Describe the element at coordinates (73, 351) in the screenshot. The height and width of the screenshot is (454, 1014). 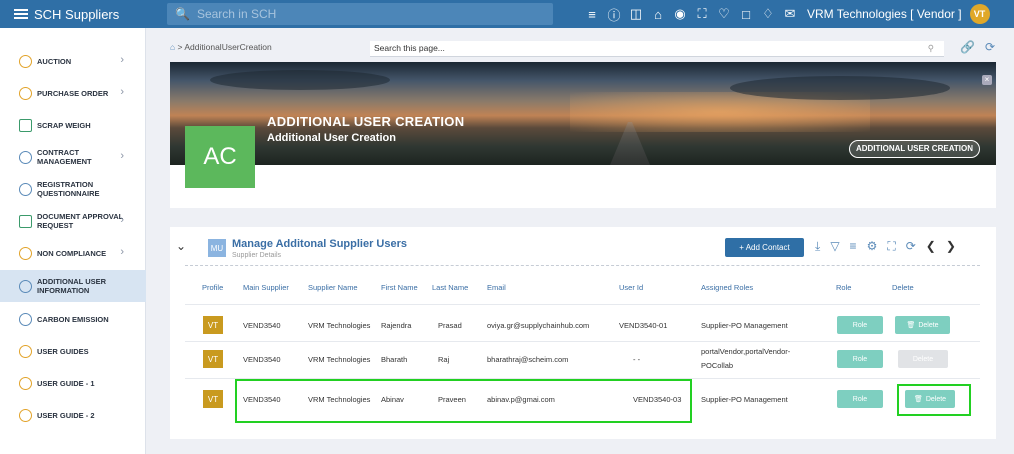
I see `sidebar-item-user-guides: USER GUIDES` at that location.